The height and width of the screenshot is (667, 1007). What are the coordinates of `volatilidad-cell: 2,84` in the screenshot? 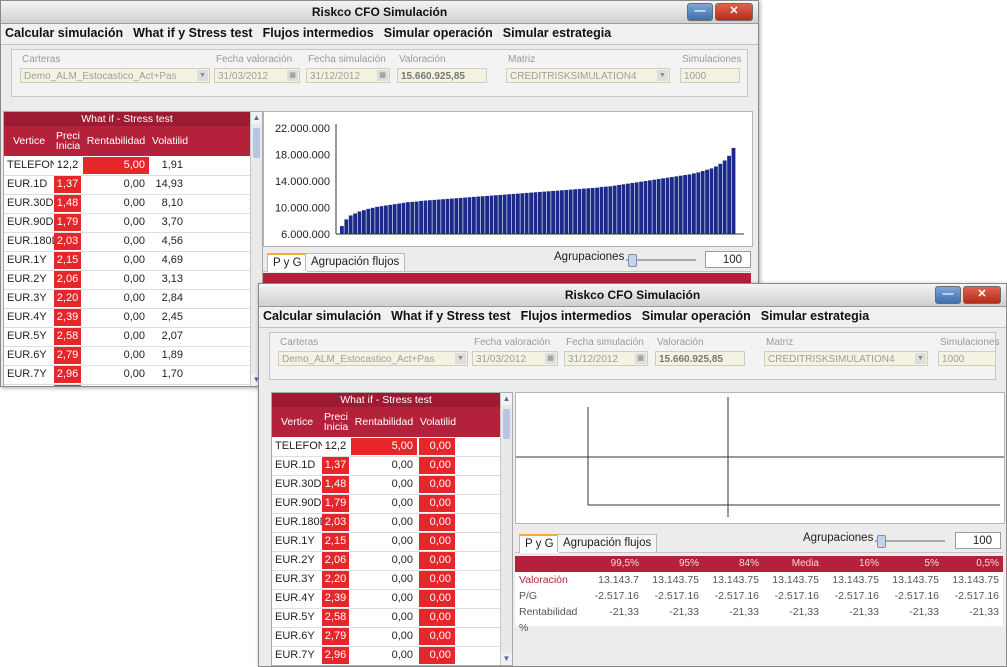 It's located at (169, 298).